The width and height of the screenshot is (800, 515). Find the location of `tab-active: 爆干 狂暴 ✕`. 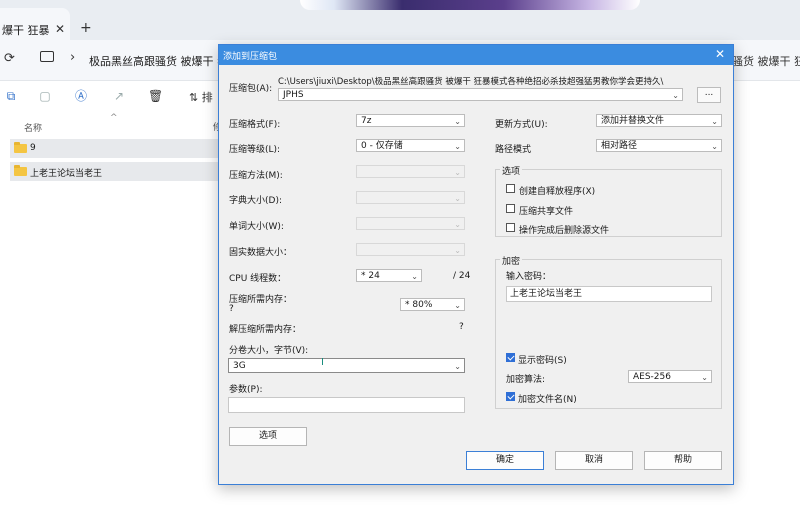

tab-active: 爆干 狂暴 ✕ is located at coordinates (35, 24).